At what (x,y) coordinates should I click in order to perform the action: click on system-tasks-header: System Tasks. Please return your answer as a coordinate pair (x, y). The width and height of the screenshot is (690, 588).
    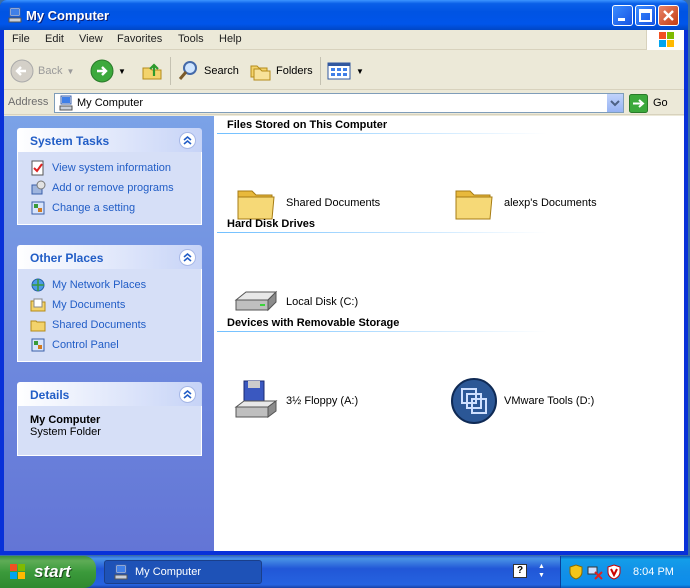
    Looking at the image, I should click on (109, 140).